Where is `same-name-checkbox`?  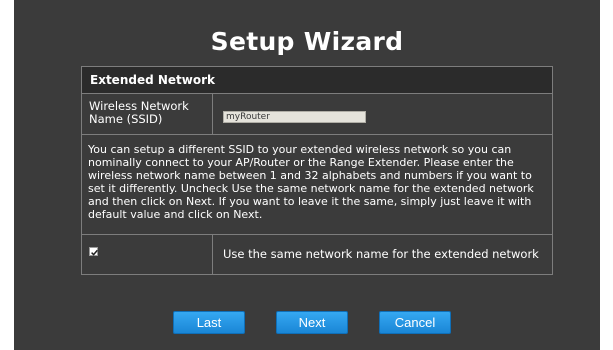 same-name-checkbox is located at coordinates (93, 251).